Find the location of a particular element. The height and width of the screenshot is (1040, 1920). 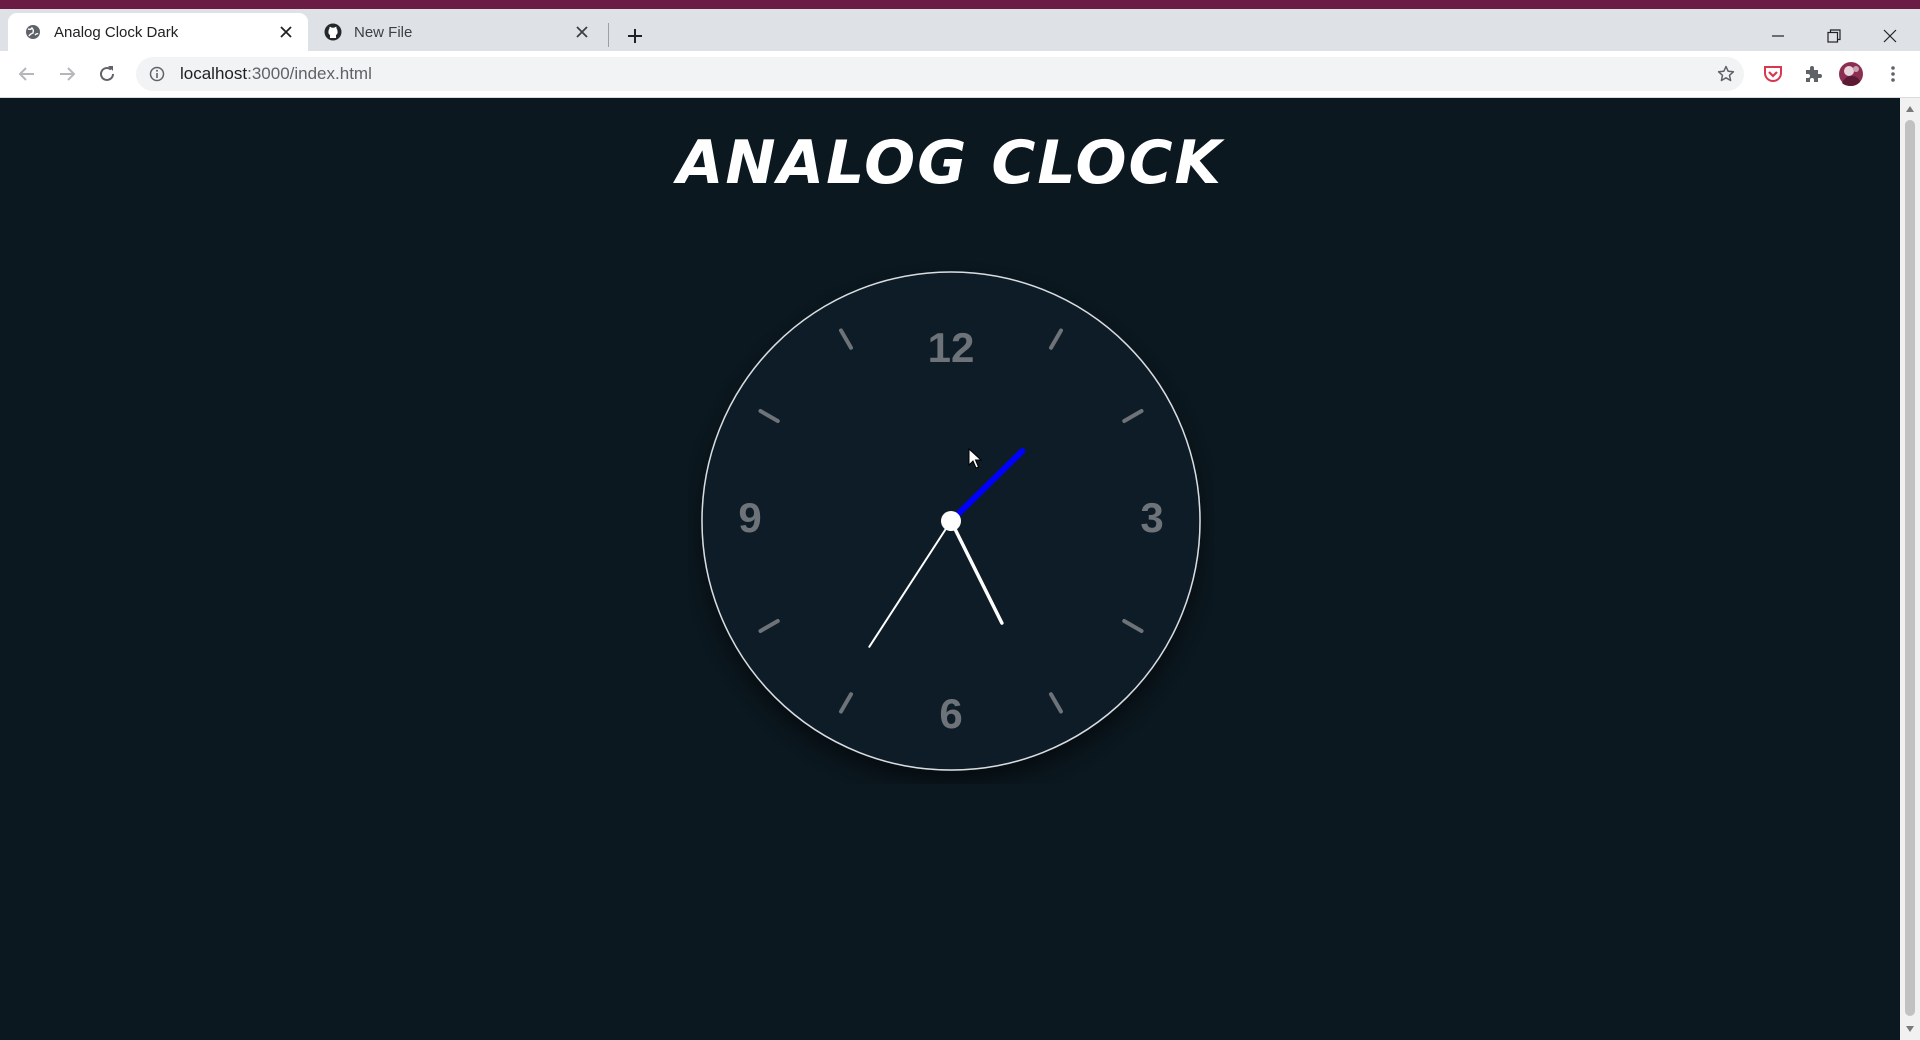

reload-icon is located at coordinates (107, 73).